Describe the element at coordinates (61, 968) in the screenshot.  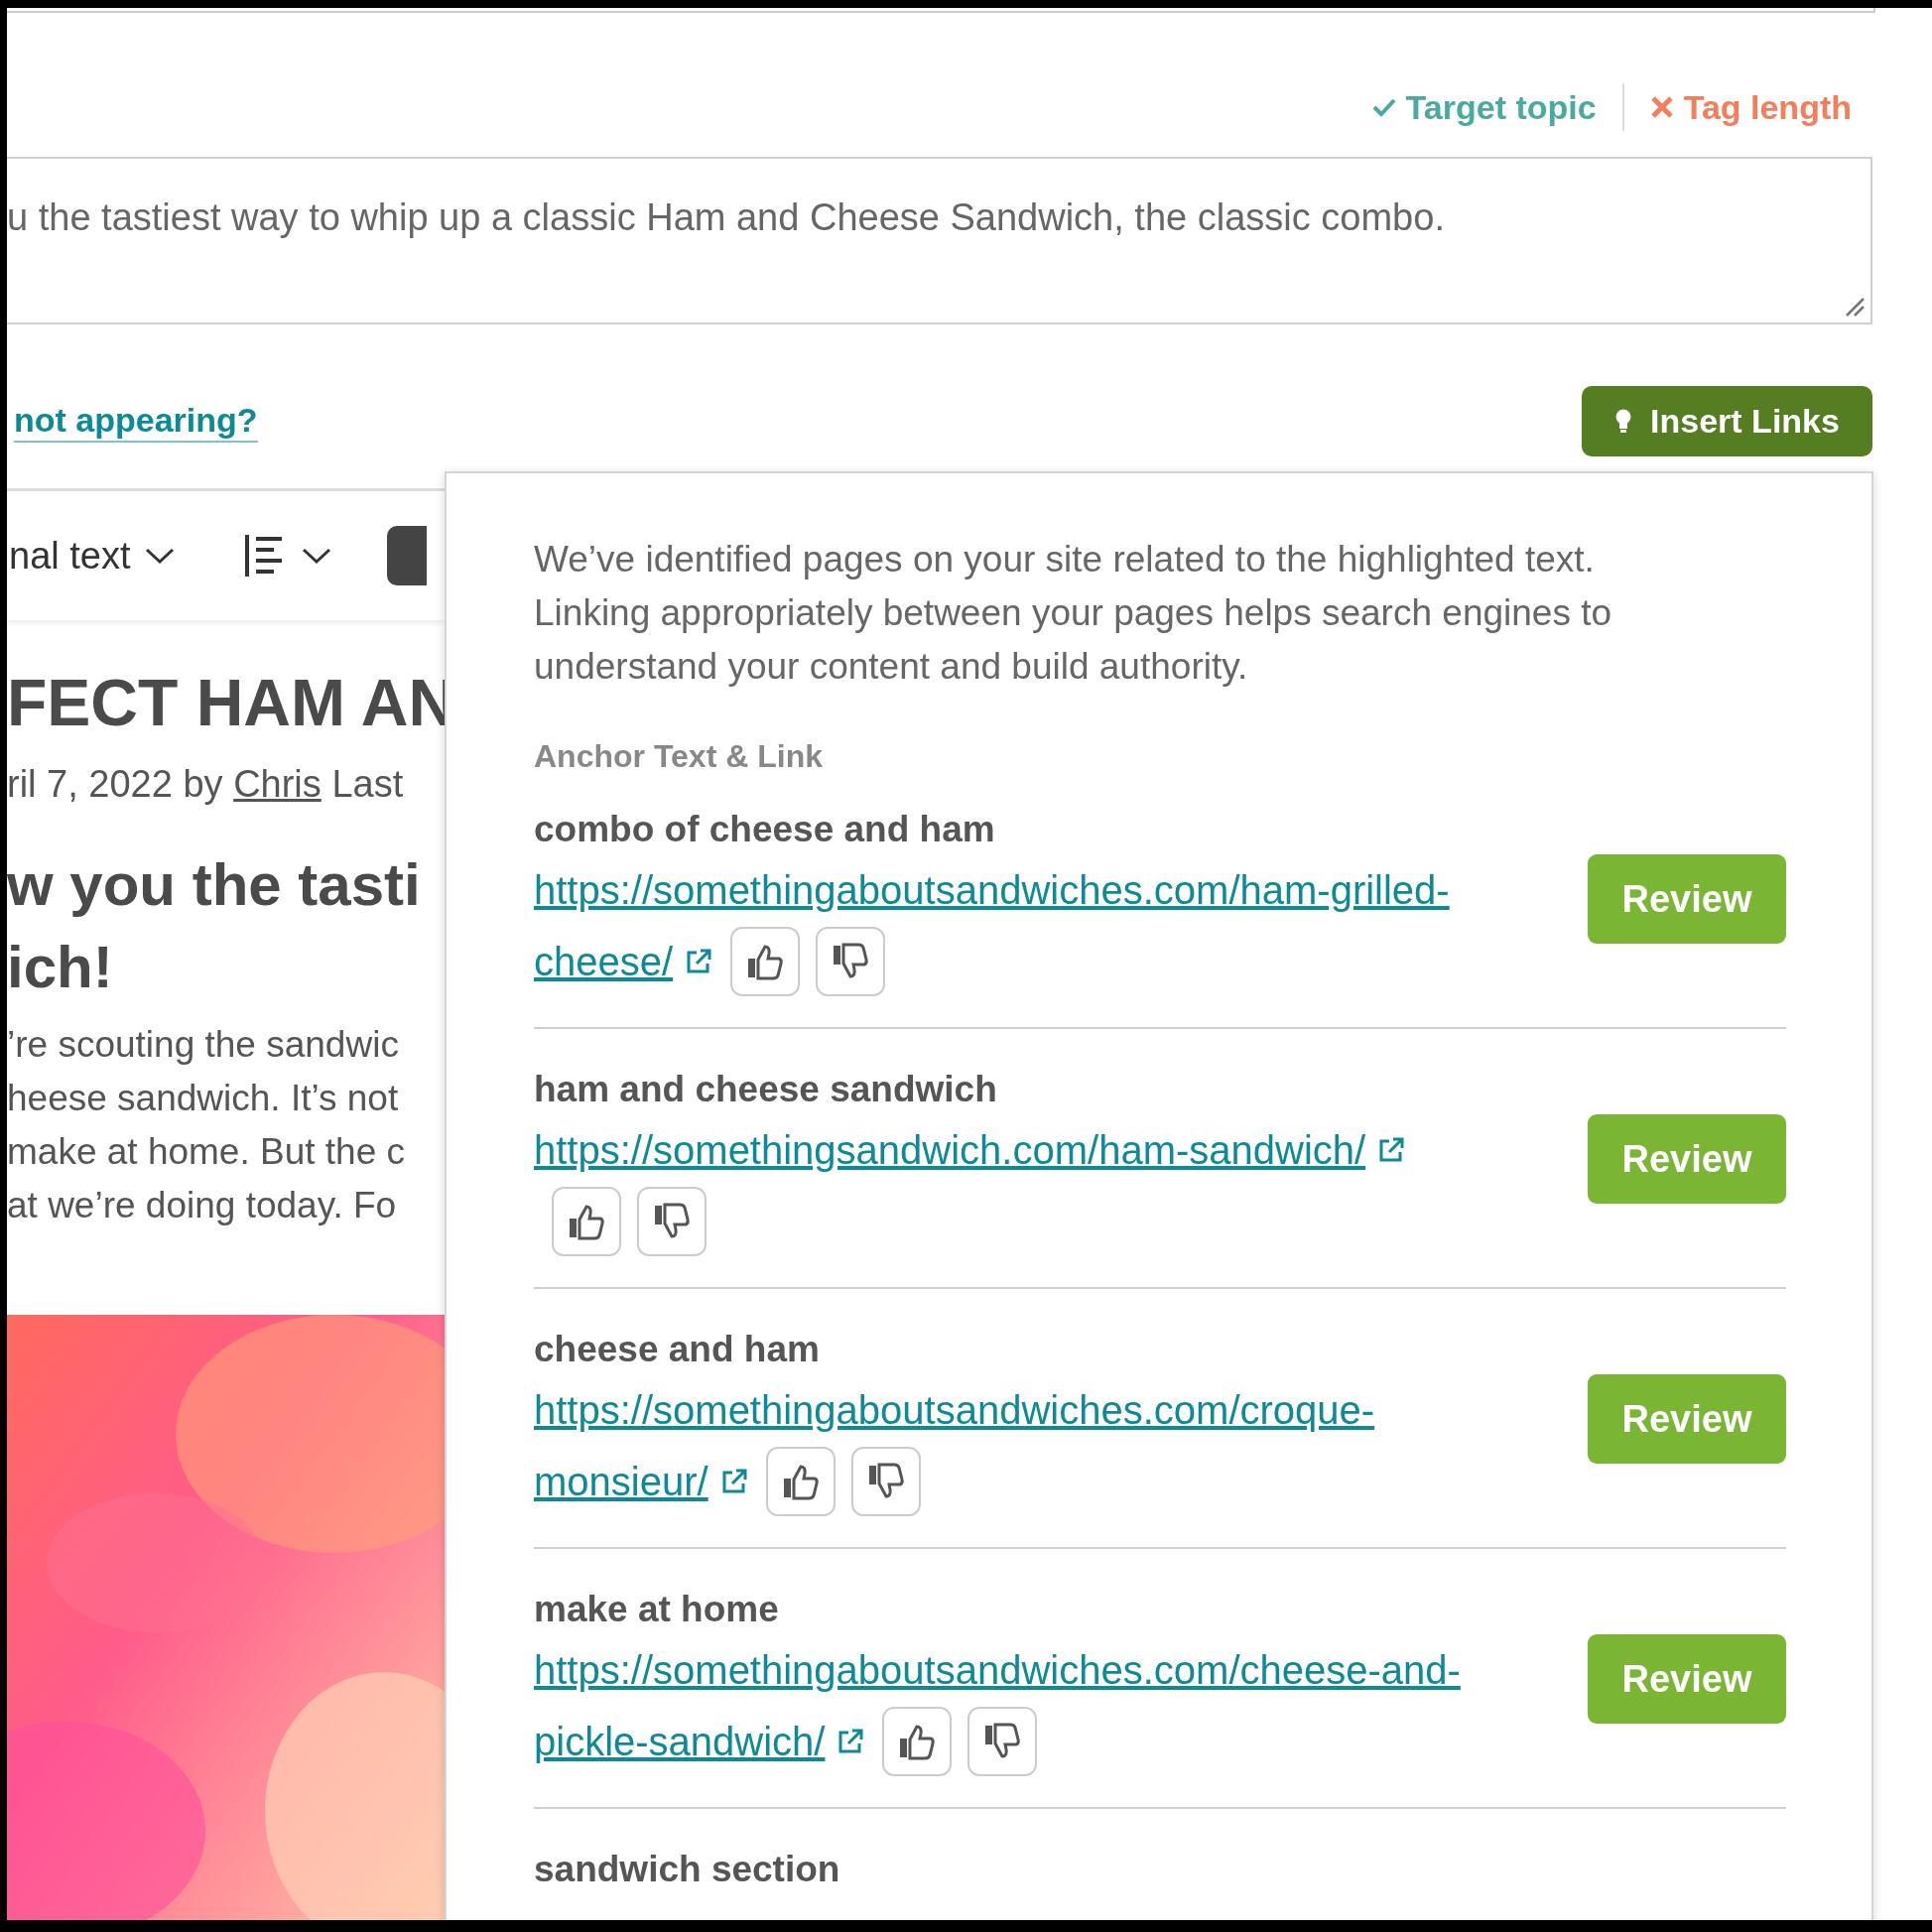
I see `article-subtitle: ich!` at that location.